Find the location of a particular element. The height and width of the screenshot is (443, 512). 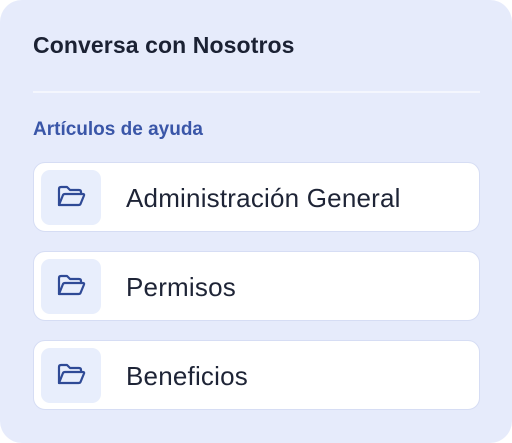

help-article-administracion-general: Administración General is located at coordinates (256, 197).